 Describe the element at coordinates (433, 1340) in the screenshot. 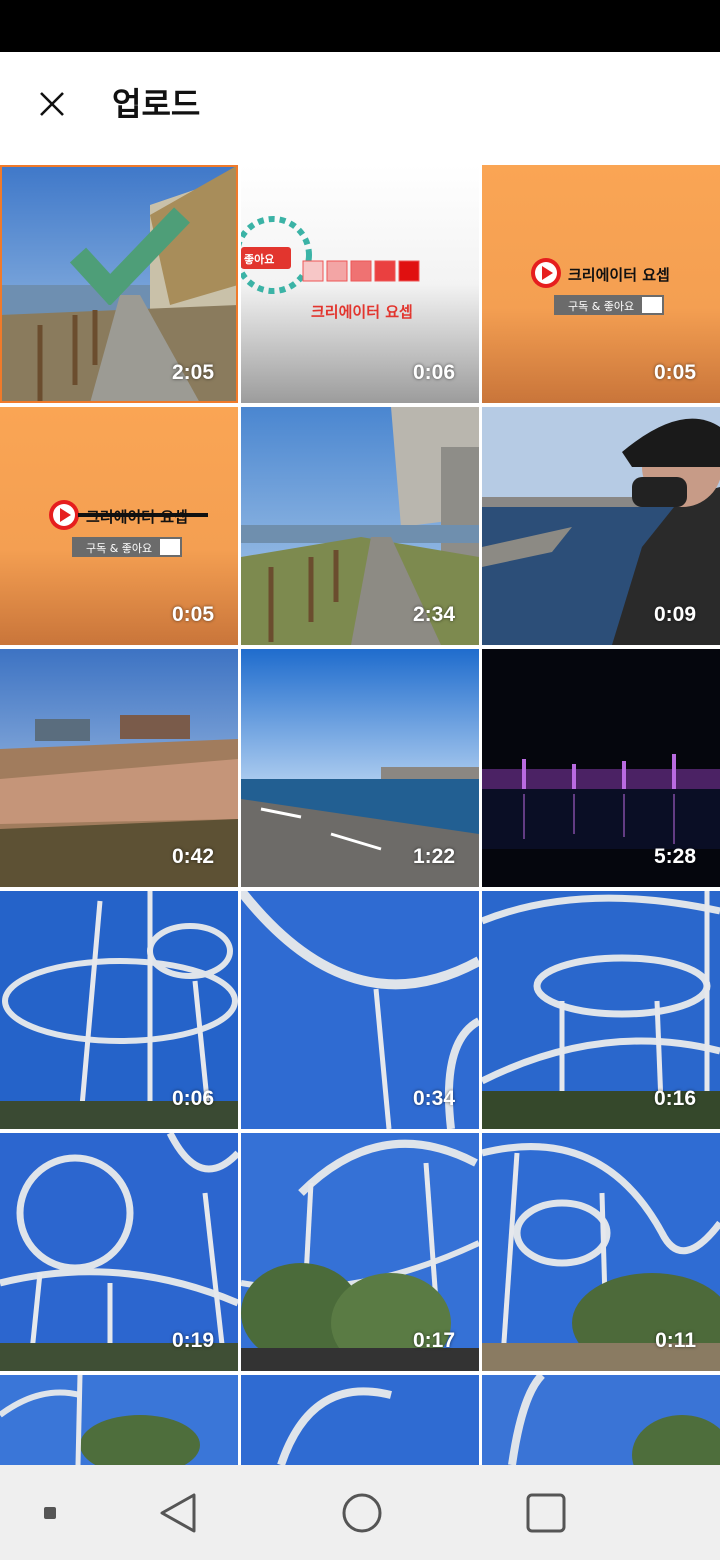

I see `video-duration: 0:17` at that location.